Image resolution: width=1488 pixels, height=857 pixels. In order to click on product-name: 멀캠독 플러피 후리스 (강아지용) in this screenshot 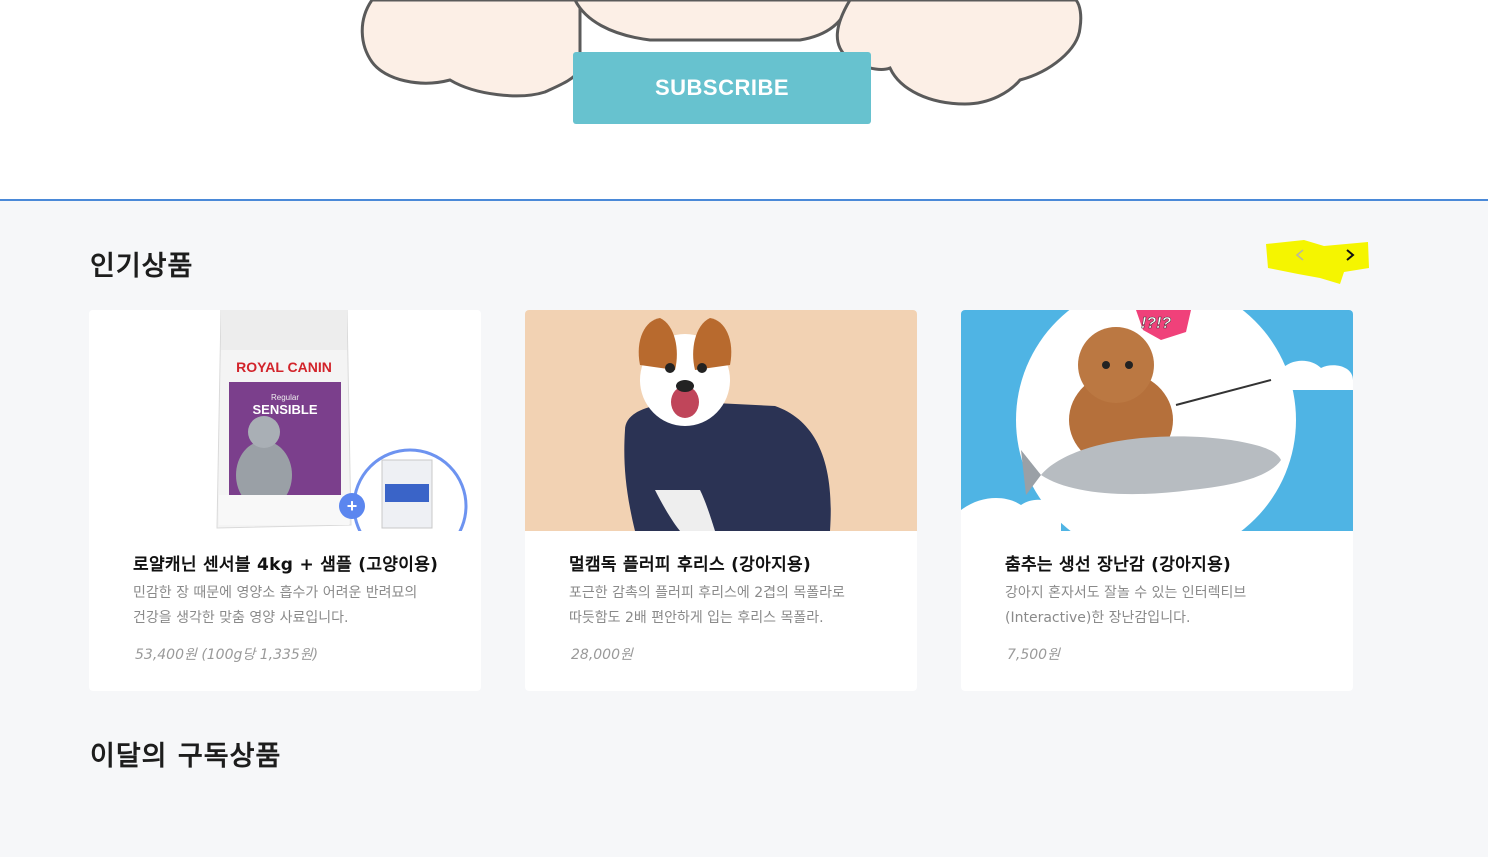, I will do `click(690, 565)`.